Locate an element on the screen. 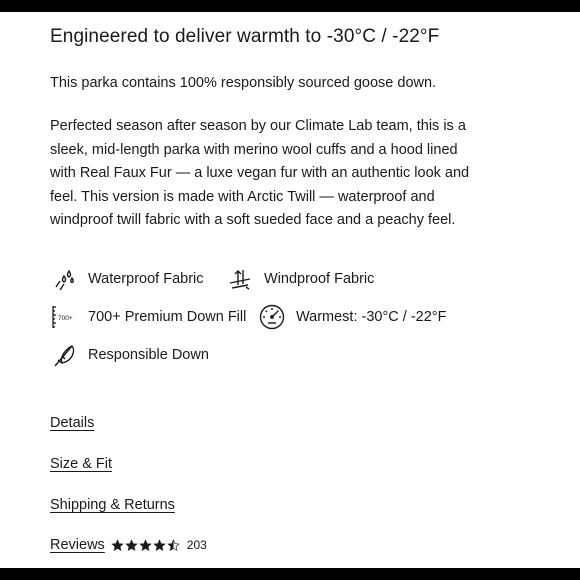 Image resolution: width=580 pixels, height=580 pixels. feature-waterproof: Waterproof Fabric is located at coordinates (127, 279).